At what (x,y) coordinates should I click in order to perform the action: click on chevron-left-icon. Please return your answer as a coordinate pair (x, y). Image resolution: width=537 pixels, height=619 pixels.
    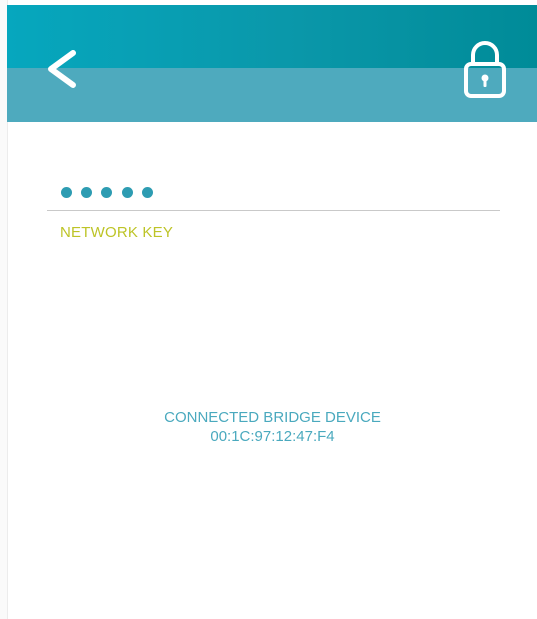
    Looking at the image, I should click on (62, 69).